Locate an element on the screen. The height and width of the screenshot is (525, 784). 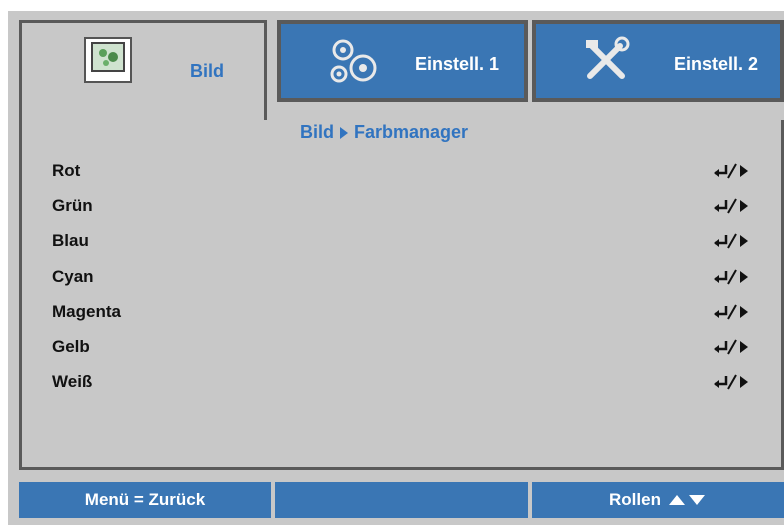
tab-bild: Bild is located at coordinates (143, 71).